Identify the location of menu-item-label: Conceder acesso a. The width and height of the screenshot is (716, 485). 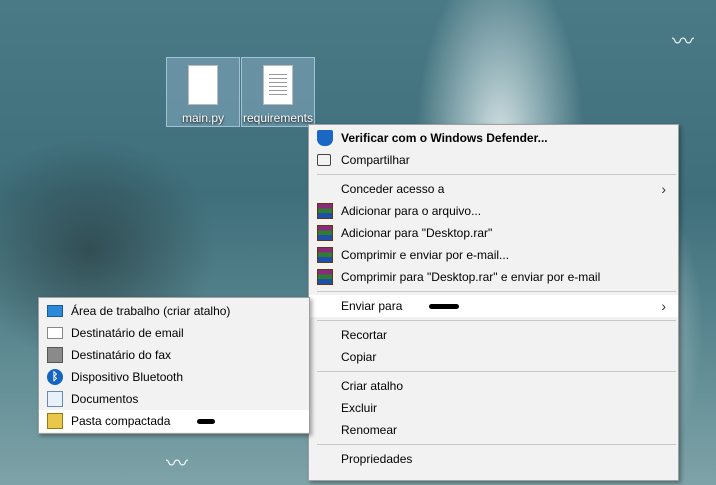
(393, 189).